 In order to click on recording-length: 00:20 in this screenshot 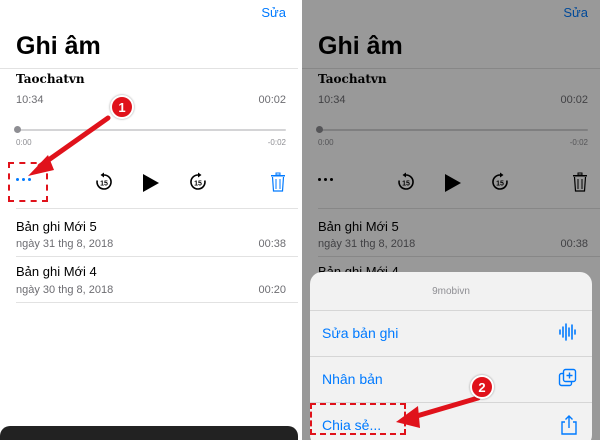, I will do `click(272, 290)`.